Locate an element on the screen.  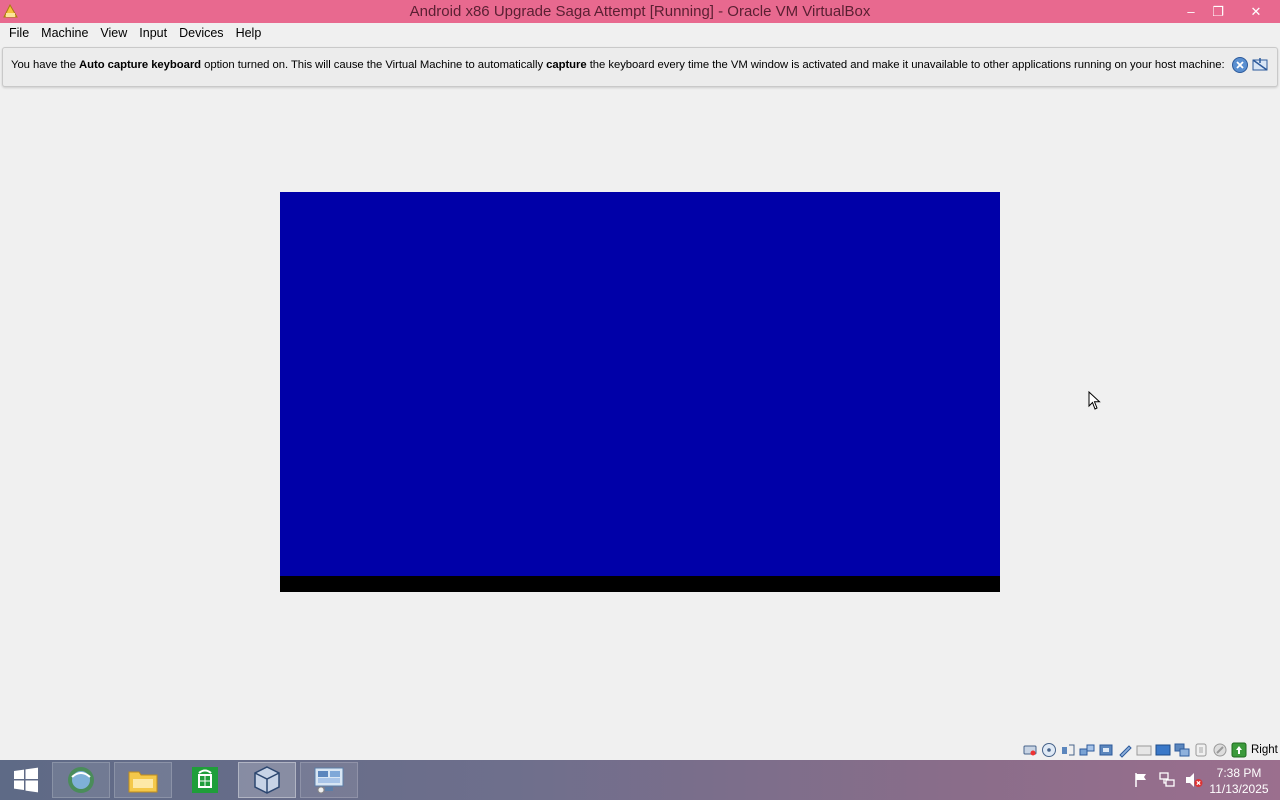
clock-date: 11/13/2025 is located at coordinates (1239, 789).